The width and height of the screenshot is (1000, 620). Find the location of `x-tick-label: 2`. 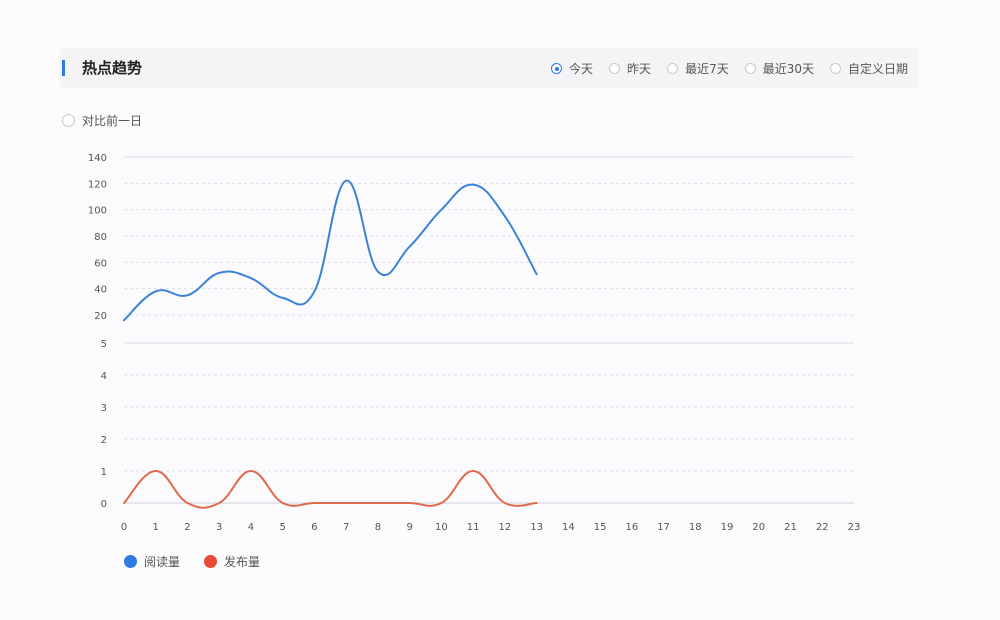

x-tick-label: 2 is located at coordinates (187, 527).